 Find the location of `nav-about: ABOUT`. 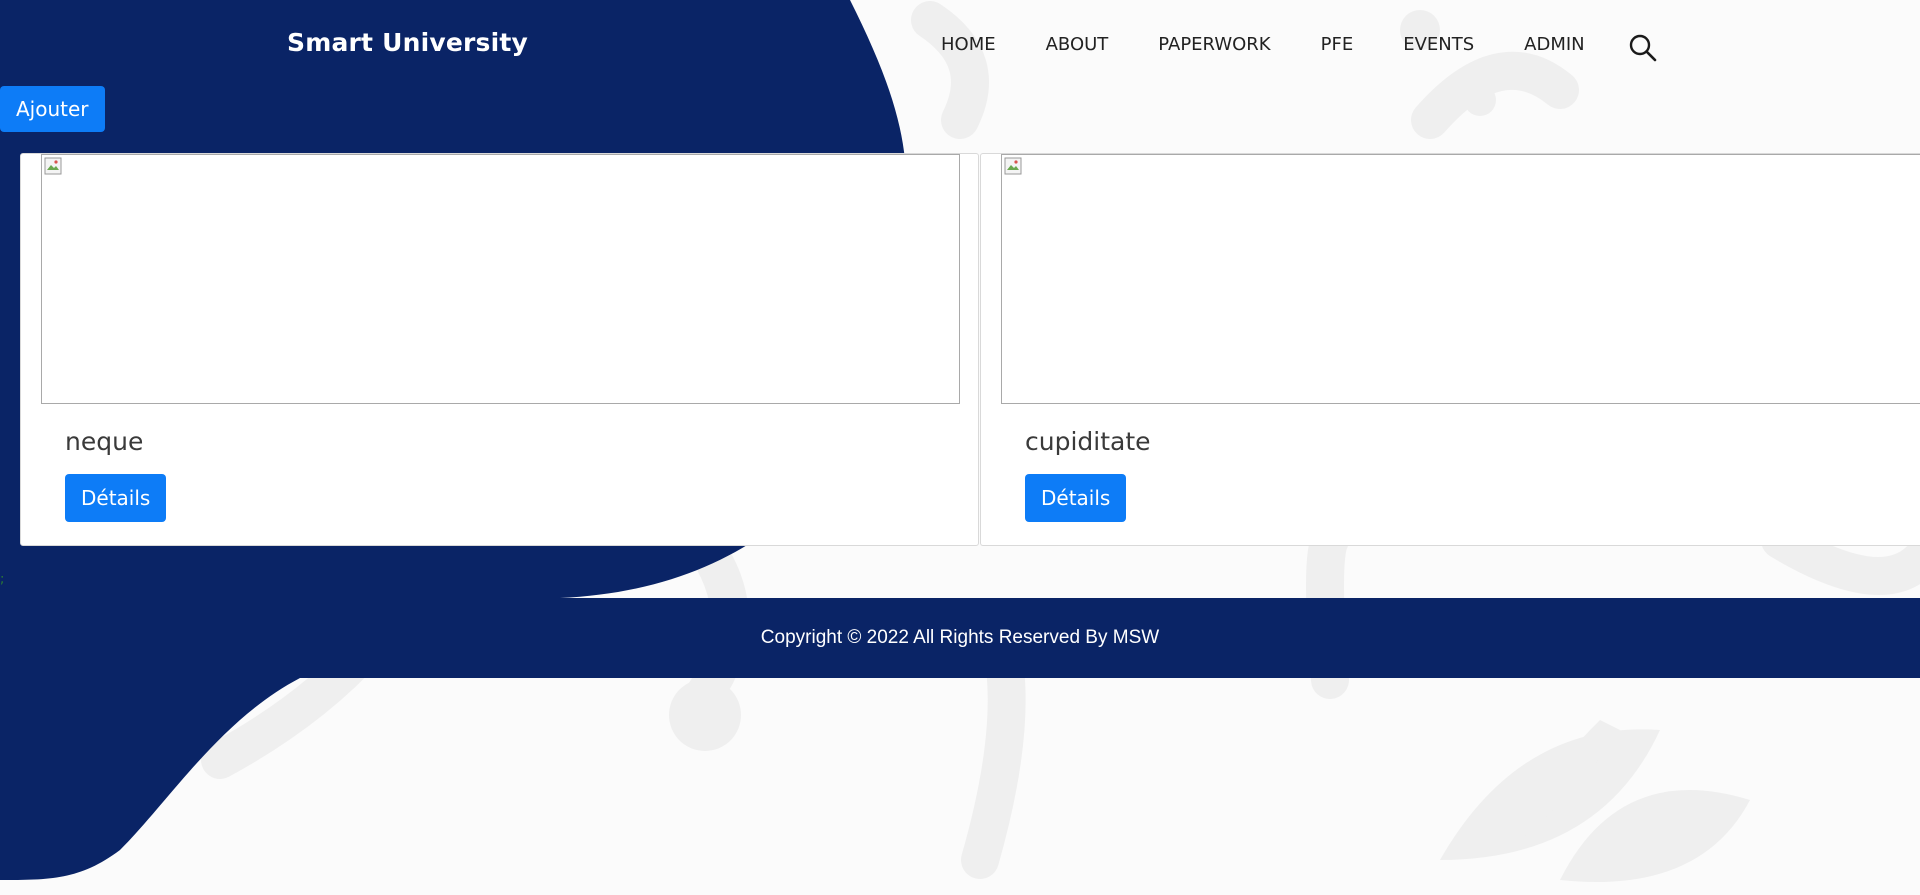

nav-about: ABOUT is located at coordinates (1077, 44).